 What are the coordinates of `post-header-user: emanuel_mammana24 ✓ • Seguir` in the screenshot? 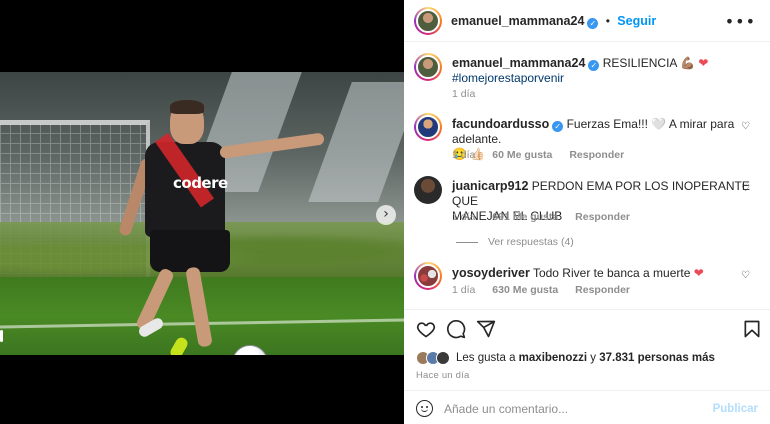 It's located at (553, 21).